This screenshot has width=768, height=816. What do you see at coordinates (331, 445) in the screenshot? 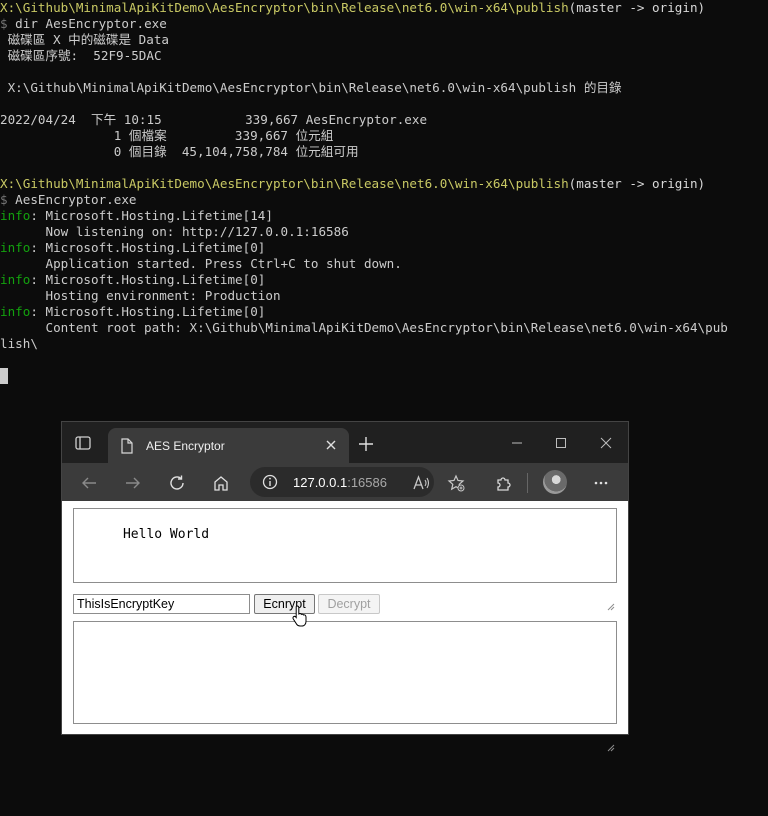
I see `close-icon` at bounding box center [331, 445].